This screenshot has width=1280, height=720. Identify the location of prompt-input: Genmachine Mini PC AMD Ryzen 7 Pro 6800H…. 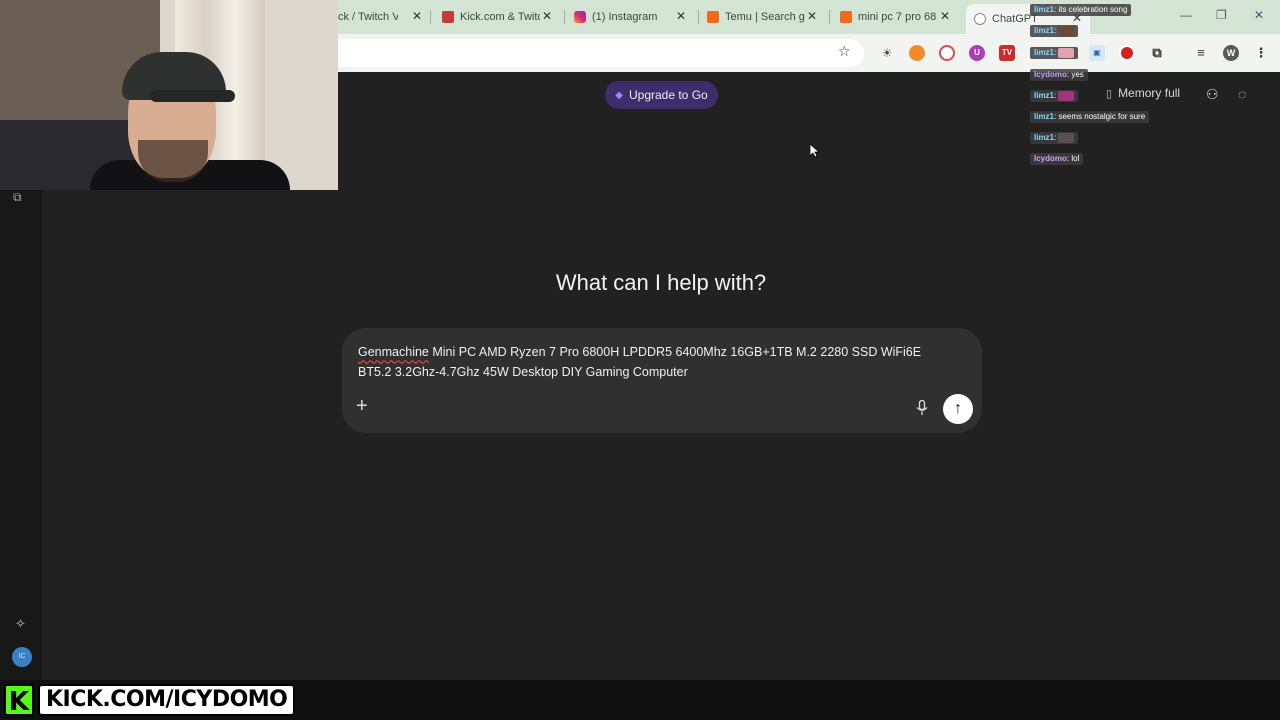
(658, 362).